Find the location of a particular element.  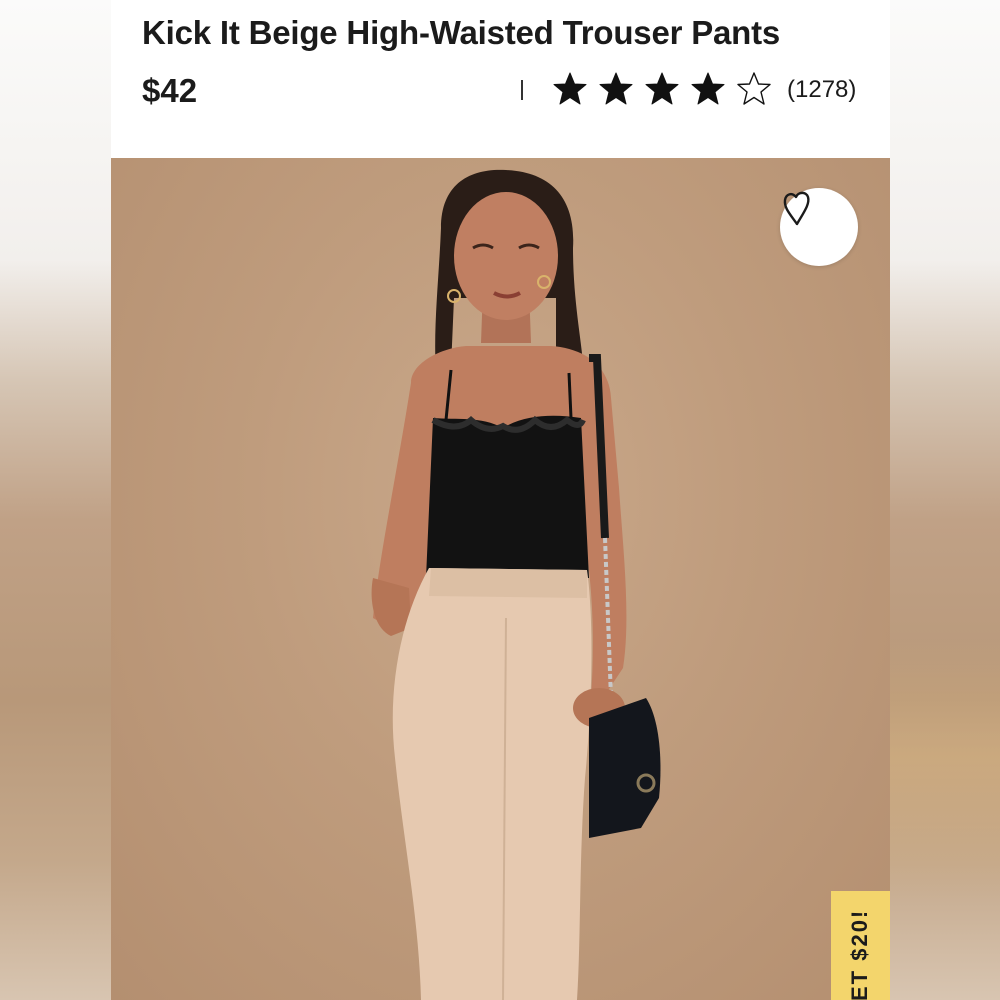

promo-label: ET $20! is located at coordinates (859, 954).